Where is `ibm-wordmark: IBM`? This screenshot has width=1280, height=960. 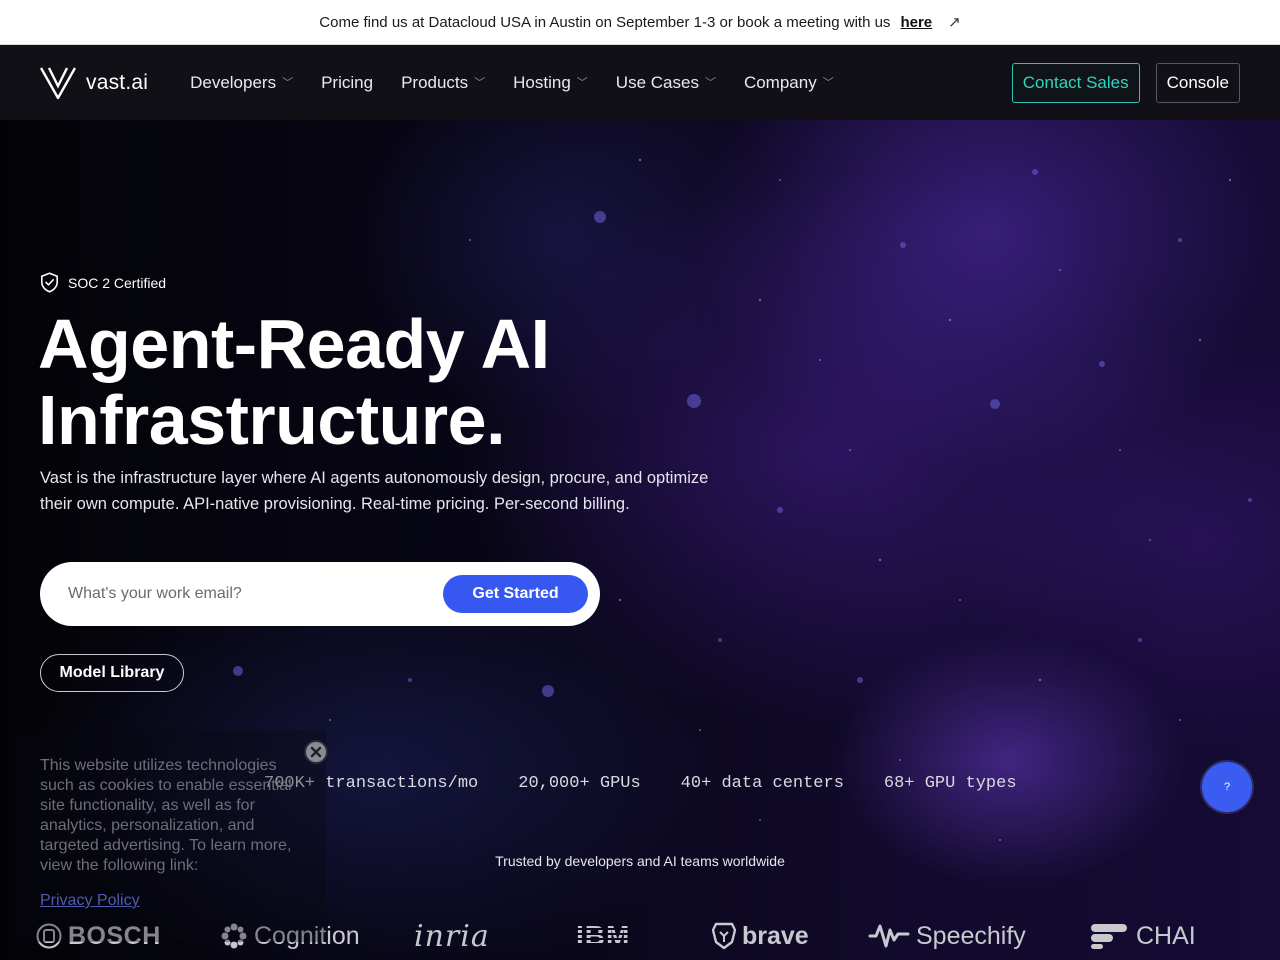
ibm-wordmark: IBM is located at coordinates (603, 935).